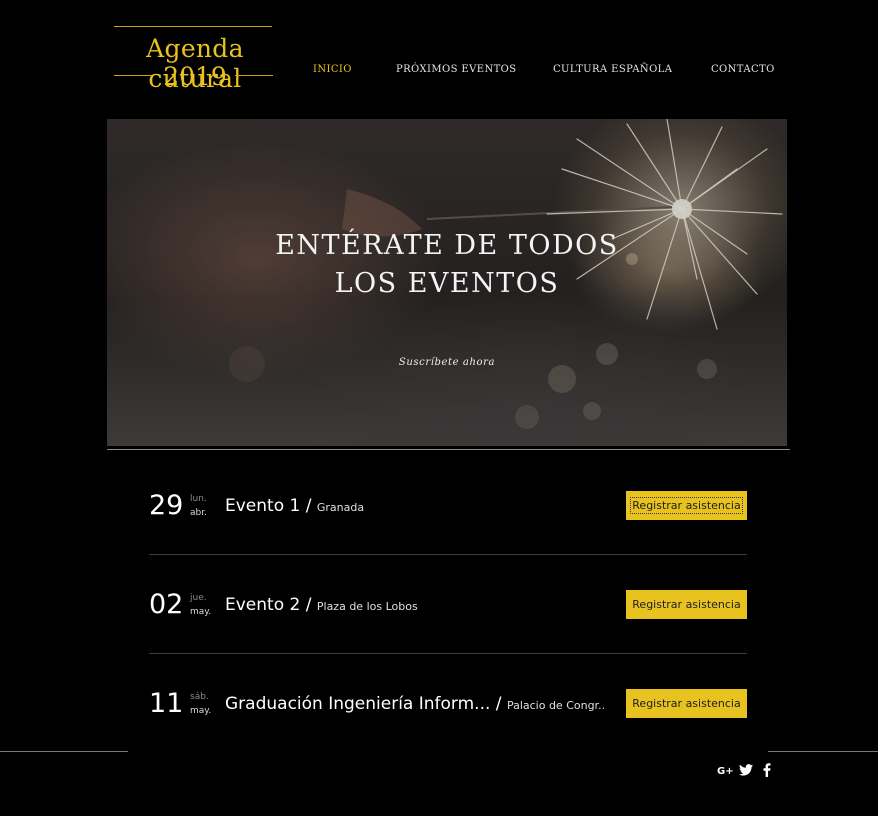  What do you see at coordinates (262, 506) in the screenshot?
I see `event-title: Evento 1` at bounding box center [262, 506].